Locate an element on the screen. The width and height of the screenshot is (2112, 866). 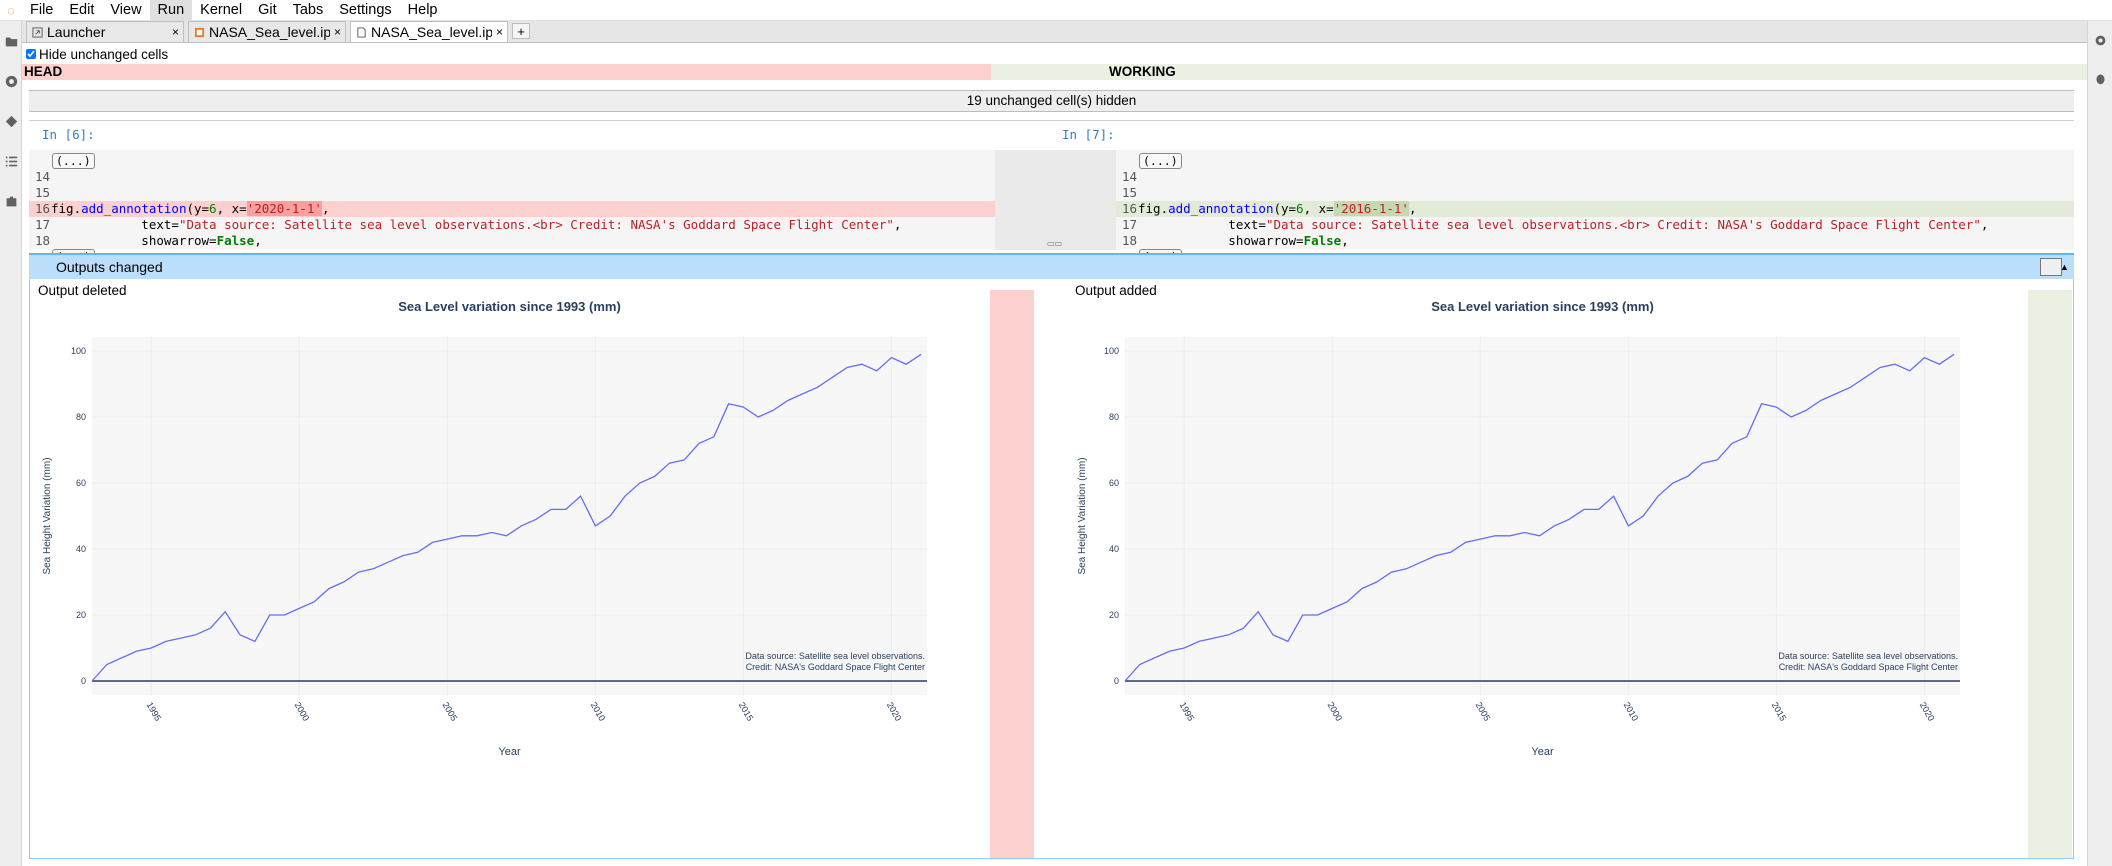
deleted-output-marker is located at coordinates (1012, 574).